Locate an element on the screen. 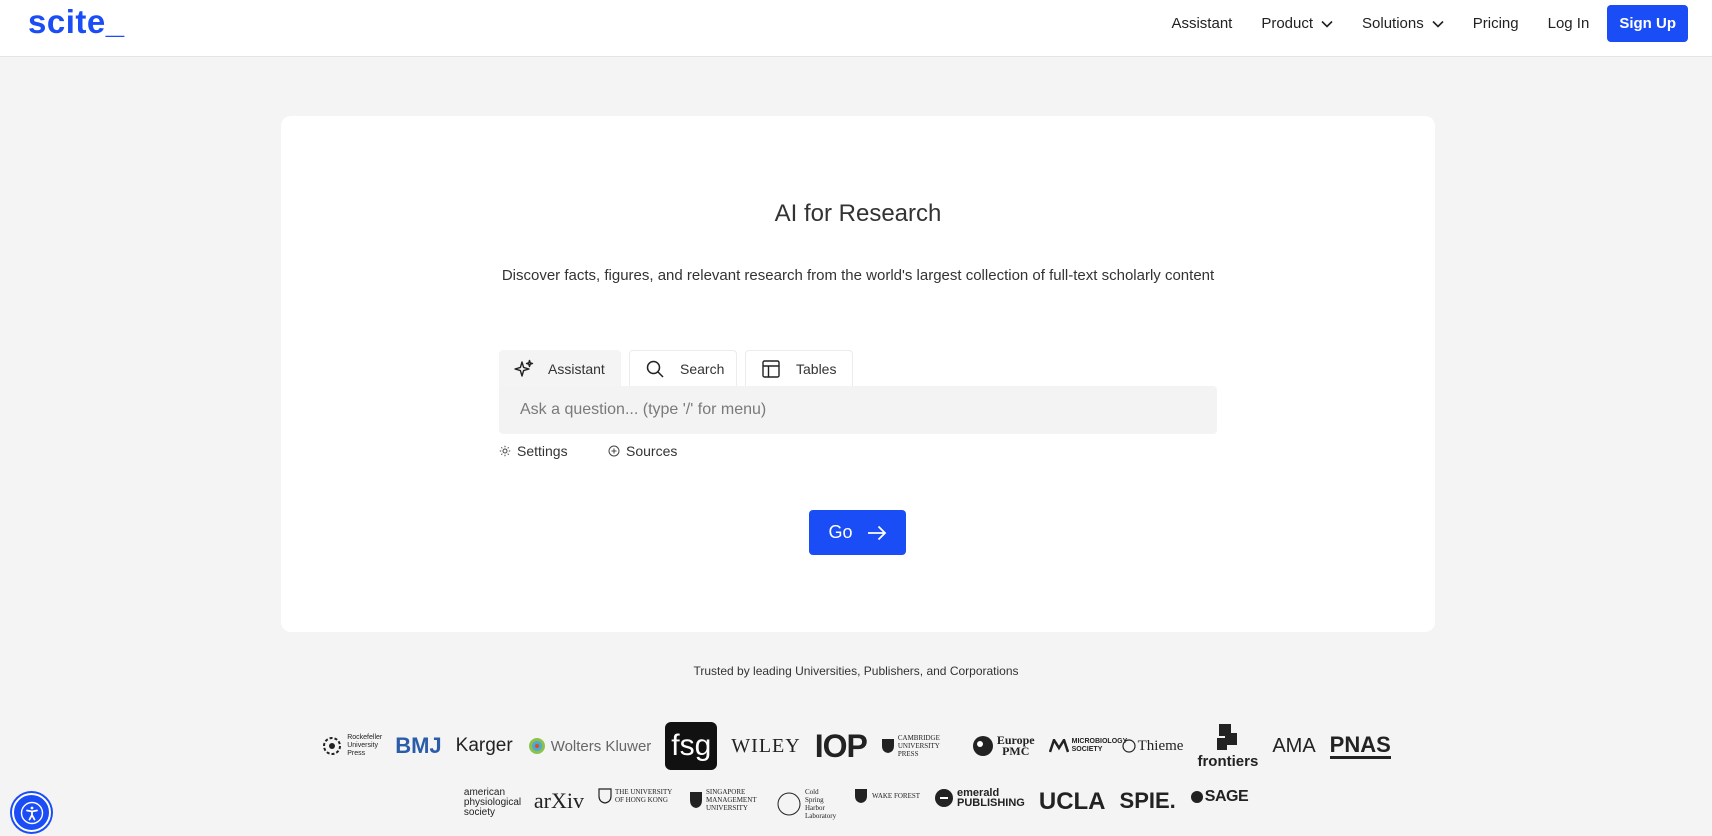 The height and width of the screenshot is (836, 1712). nav-product-dropdown: Product is located at coordinates (1297, 23).